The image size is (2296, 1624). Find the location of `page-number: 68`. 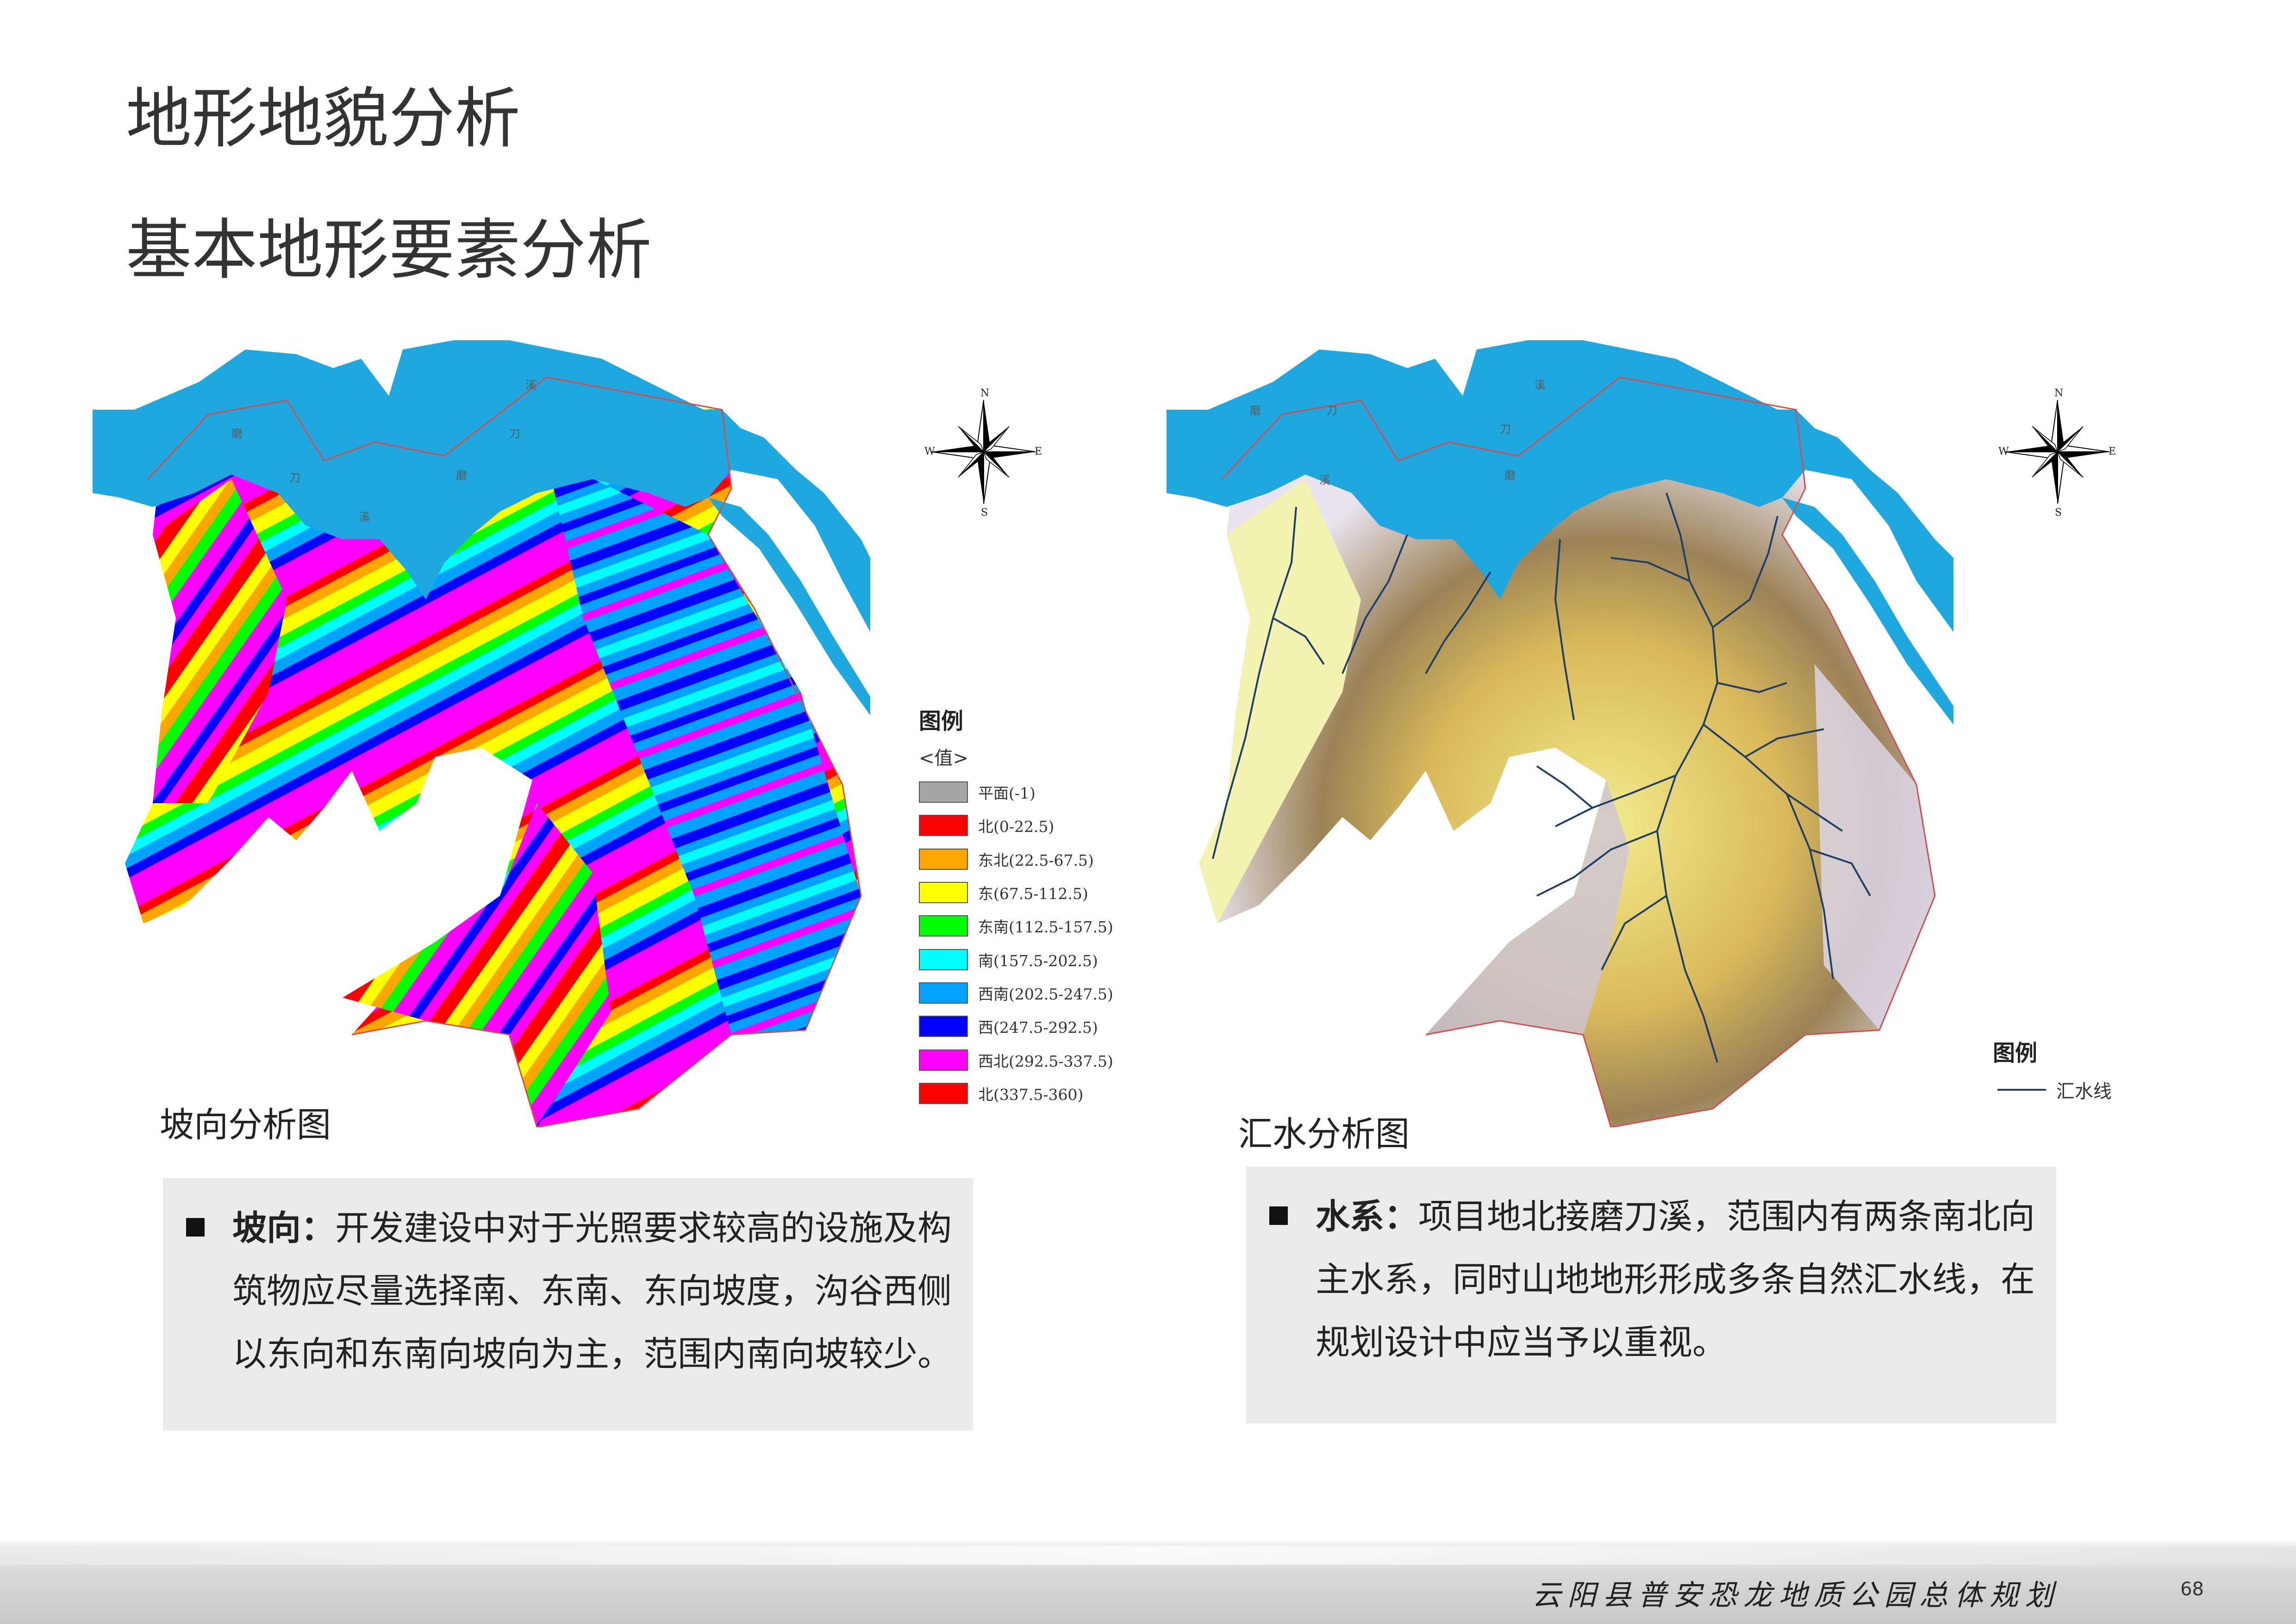

page-number: 68 is located at coordinates (2192, 1589).